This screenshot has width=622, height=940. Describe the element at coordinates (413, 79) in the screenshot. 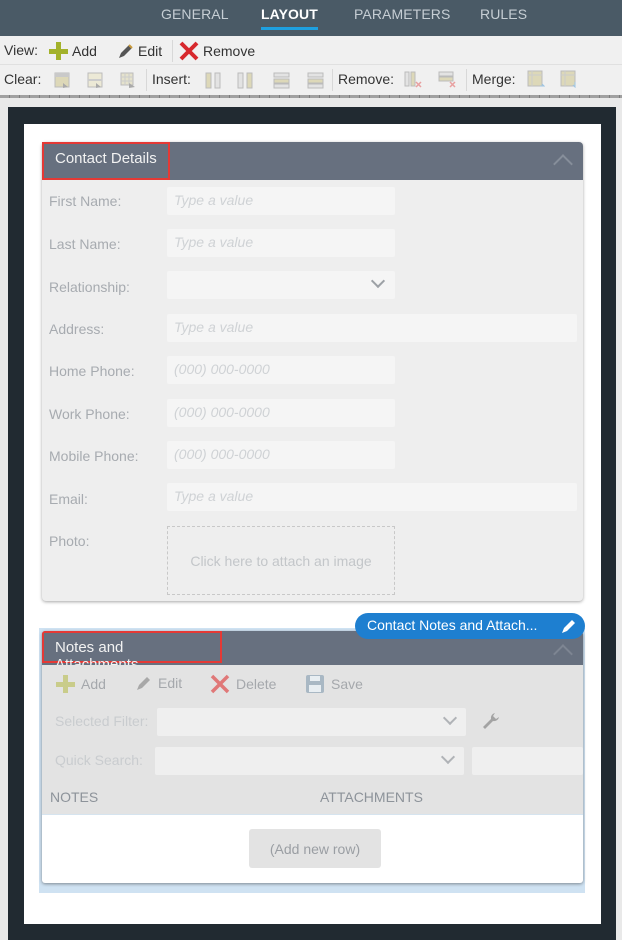

I see `remove-column-icon` at that location.